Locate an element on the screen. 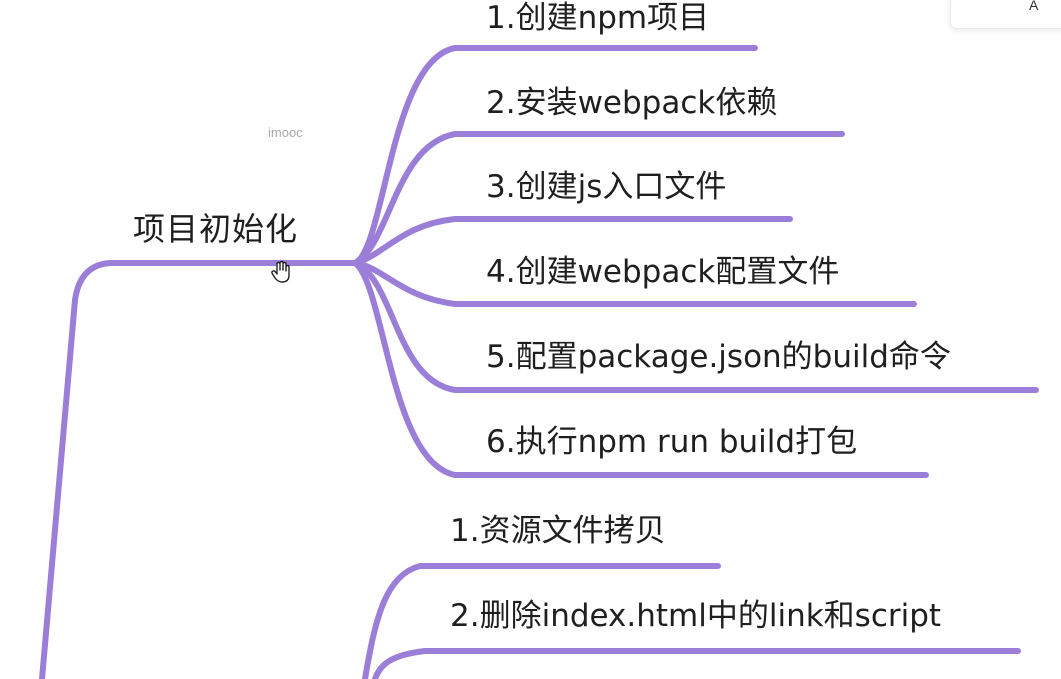  node-item-5: 5.配置package.json的build命令 is located at coordinates (718, 357).